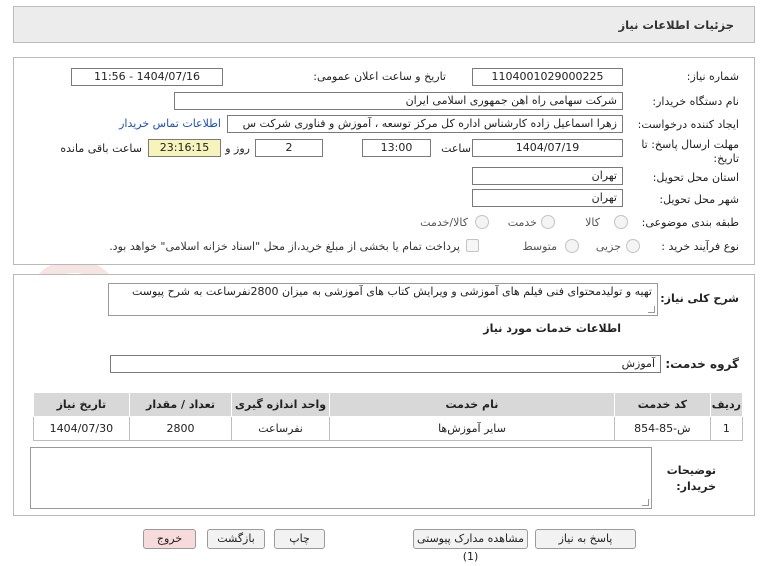  I want to click on page-title: جزئیات اطلاعات نیاز, so click(676, 25).